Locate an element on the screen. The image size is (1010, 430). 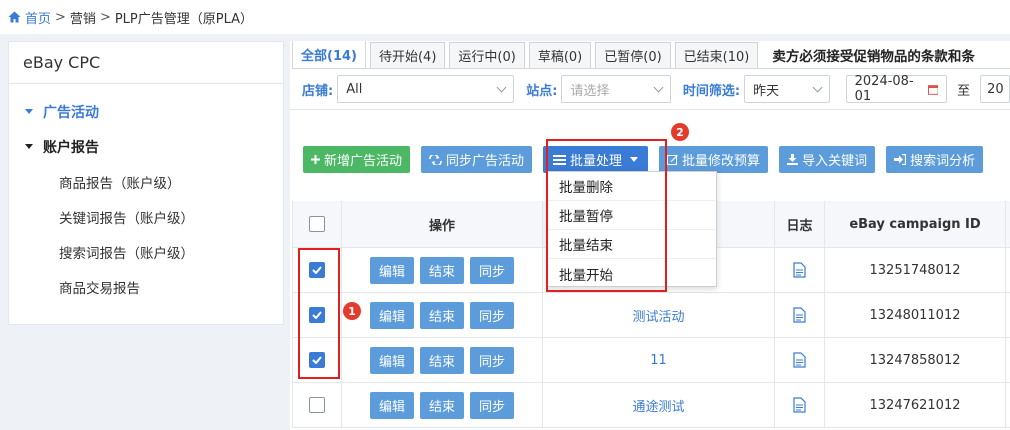
campaign-name-link: 通途测试 is located at coordinates (658, 405).